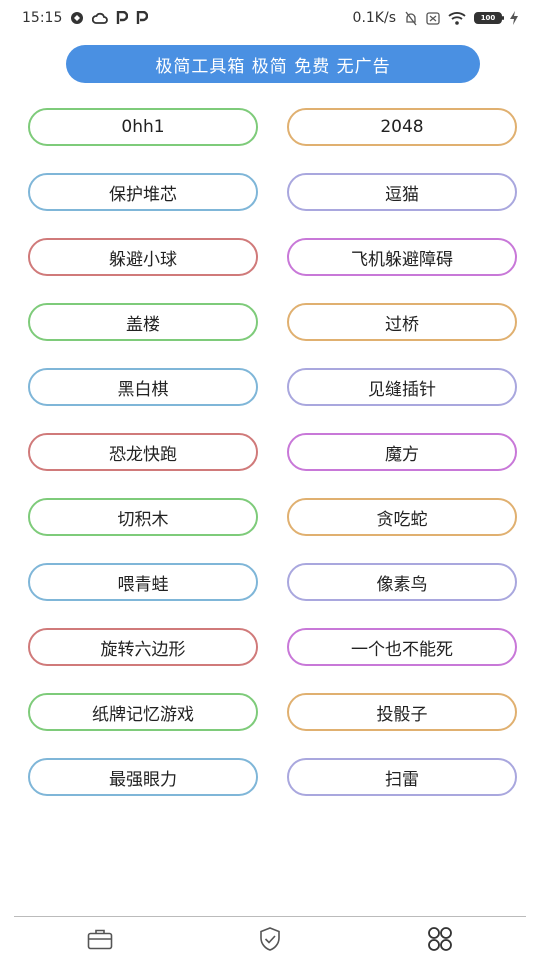 Image resolution: width=540 pixels, height=960 pixels. I want to click on game-button: 扫雷, so click(402, 777).